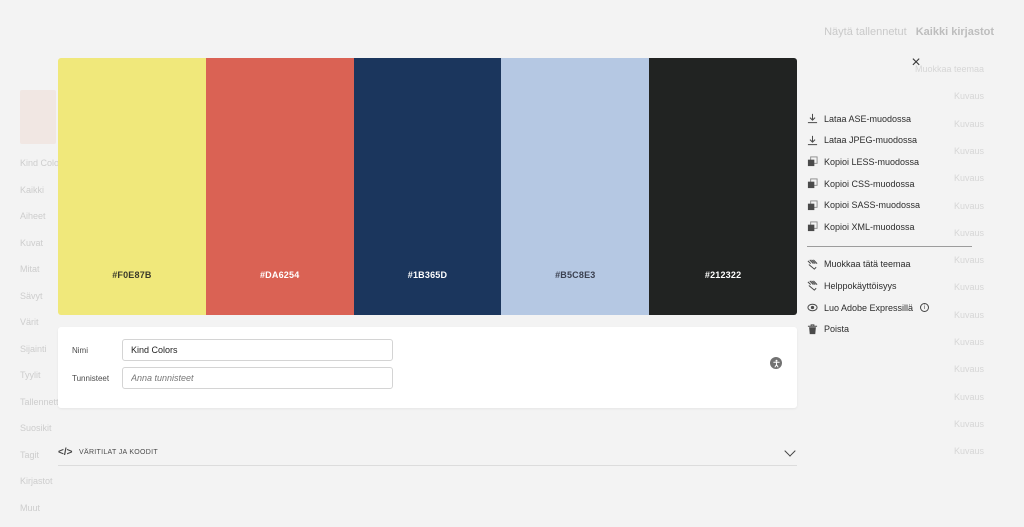 The width and height of the screenshot is (1024, 527). What do you see at coordinates (36, 481) in the screenshot?
I see `bg-list-item: Kirjastot` at bounding box center [36, 481].